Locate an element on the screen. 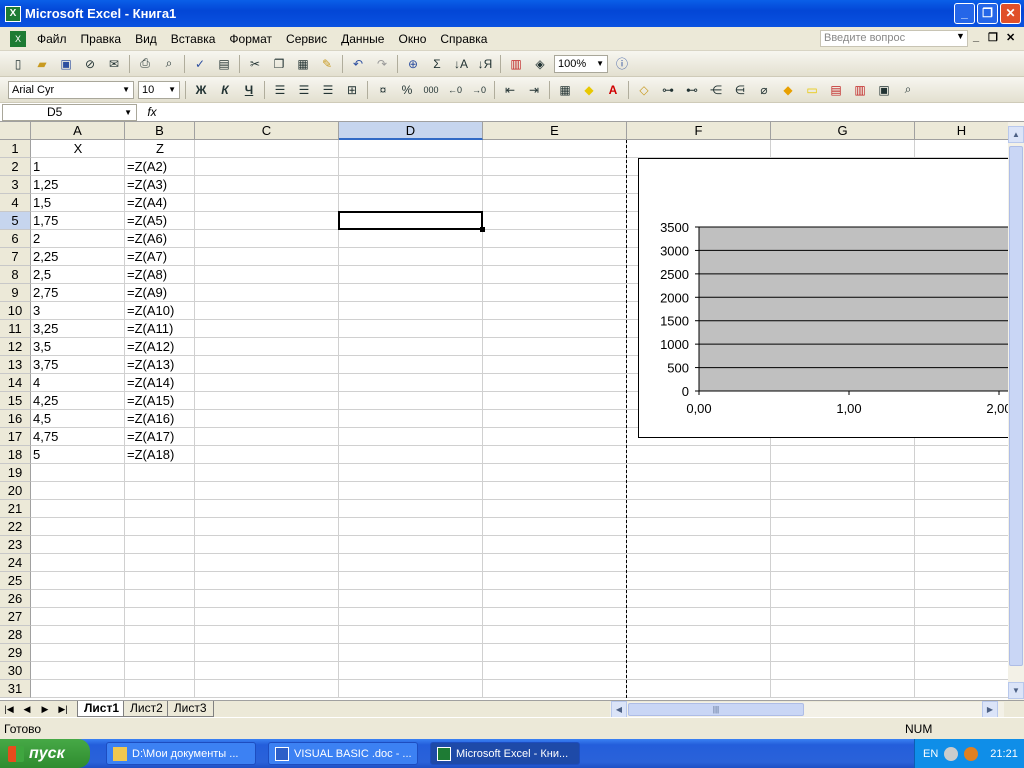 The width and height of the screenshot is (1024, 768). column-header-e: E is located at coordinates (555, 131).